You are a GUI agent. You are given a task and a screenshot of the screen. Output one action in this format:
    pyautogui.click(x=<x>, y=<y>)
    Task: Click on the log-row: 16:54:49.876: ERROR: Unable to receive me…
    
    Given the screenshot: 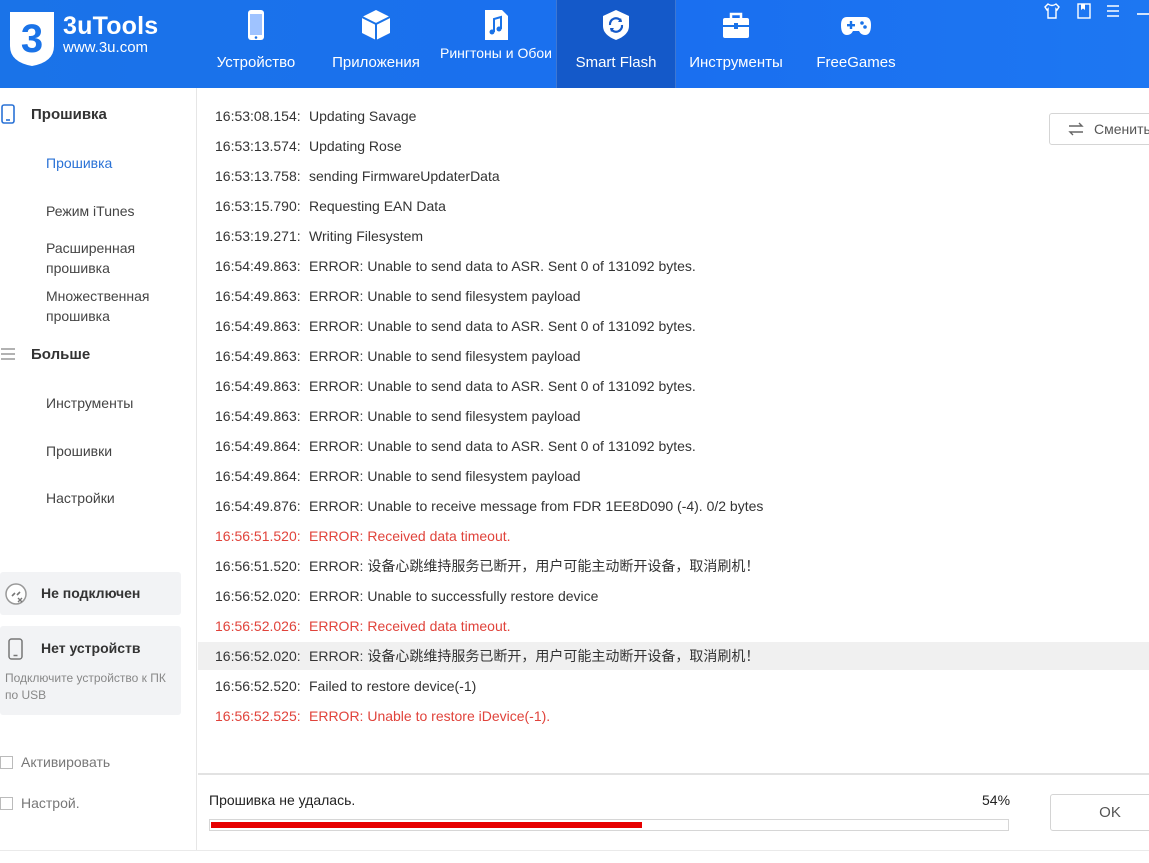 What is the action you would take?
    pyautogui.click(x=673, y=506)
    